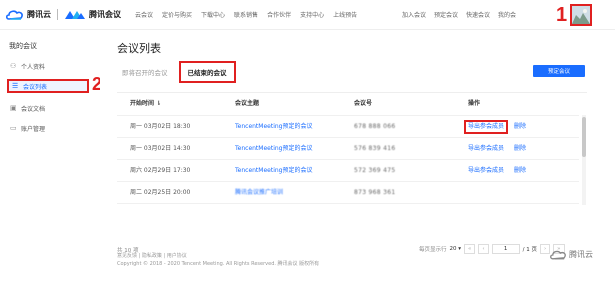  I want to click on brand-divider, so click(57, 14).